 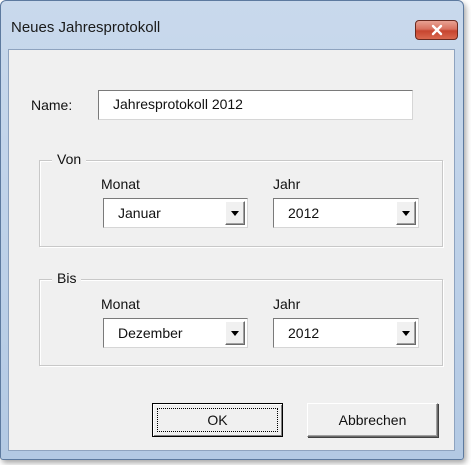 What do you see at coordinates (67, 278) in the screenshot?
I see `bis-legend: Bis` at bounding box center [67, 278].